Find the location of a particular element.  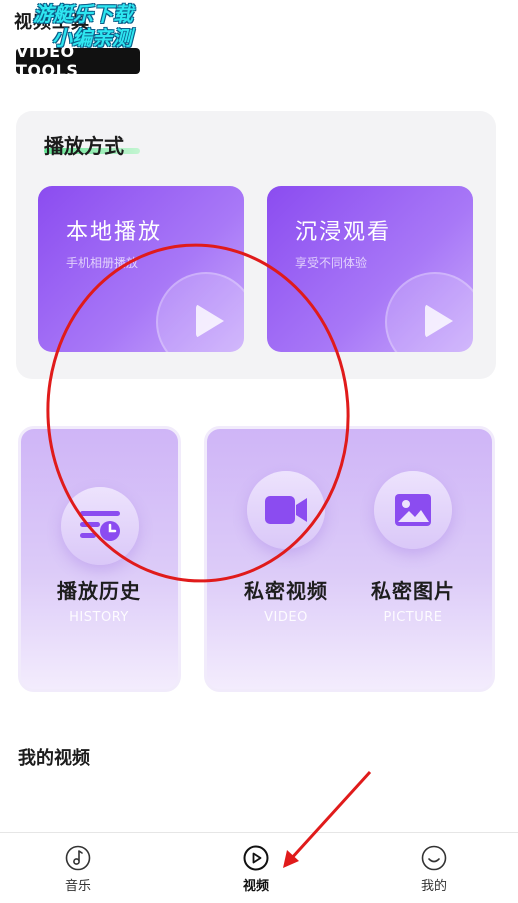

image-icon is located at coordinates (413, 510).